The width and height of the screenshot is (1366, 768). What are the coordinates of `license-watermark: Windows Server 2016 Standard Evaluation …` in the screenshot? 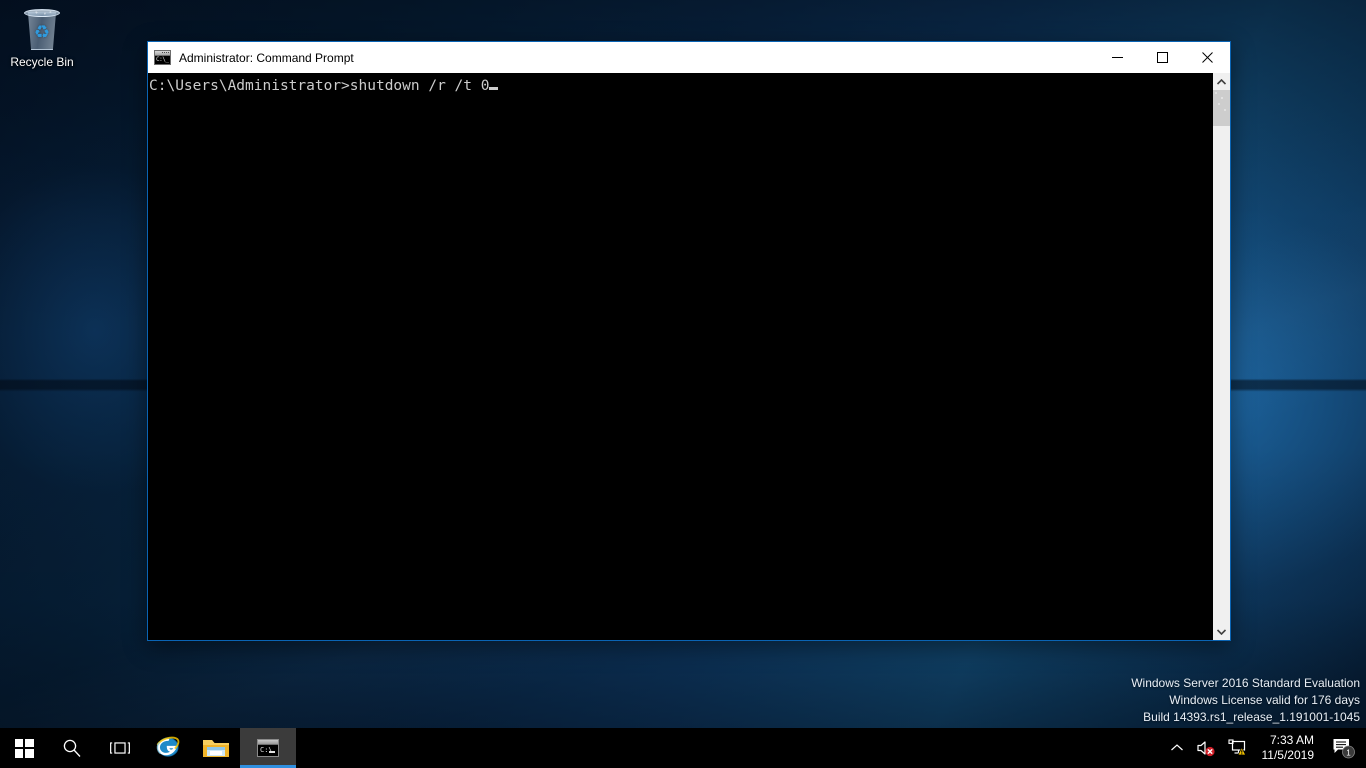 It's located at (1245, 700).